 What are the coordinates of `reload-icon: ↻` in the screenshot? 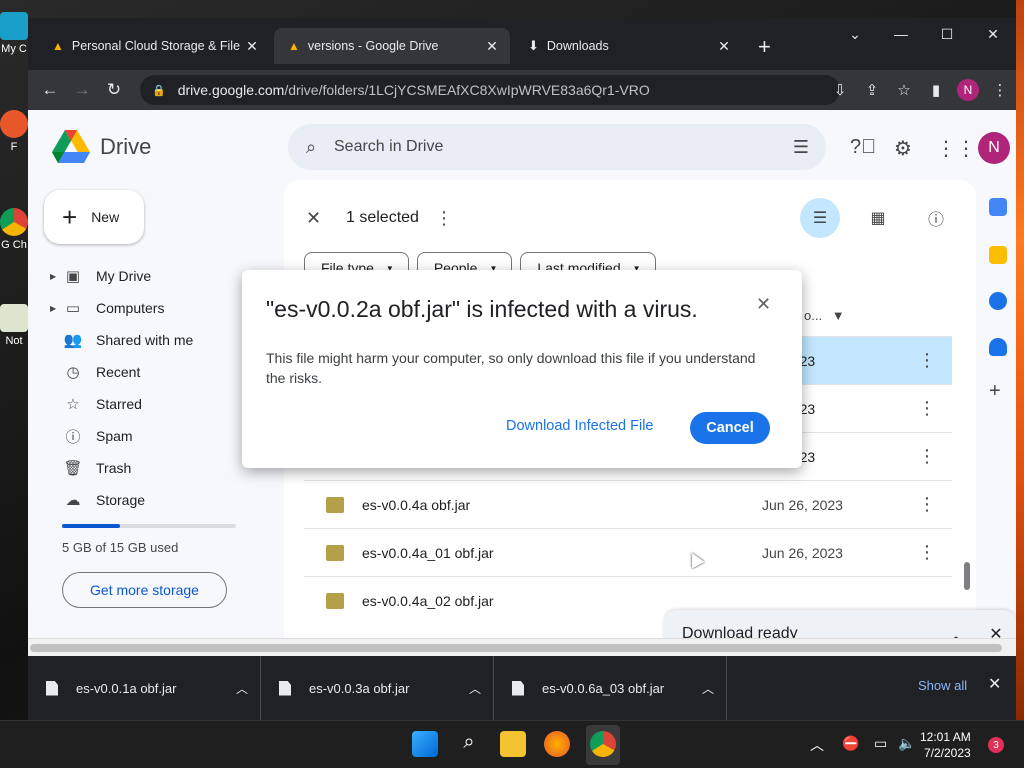 It's located at (114, 90).